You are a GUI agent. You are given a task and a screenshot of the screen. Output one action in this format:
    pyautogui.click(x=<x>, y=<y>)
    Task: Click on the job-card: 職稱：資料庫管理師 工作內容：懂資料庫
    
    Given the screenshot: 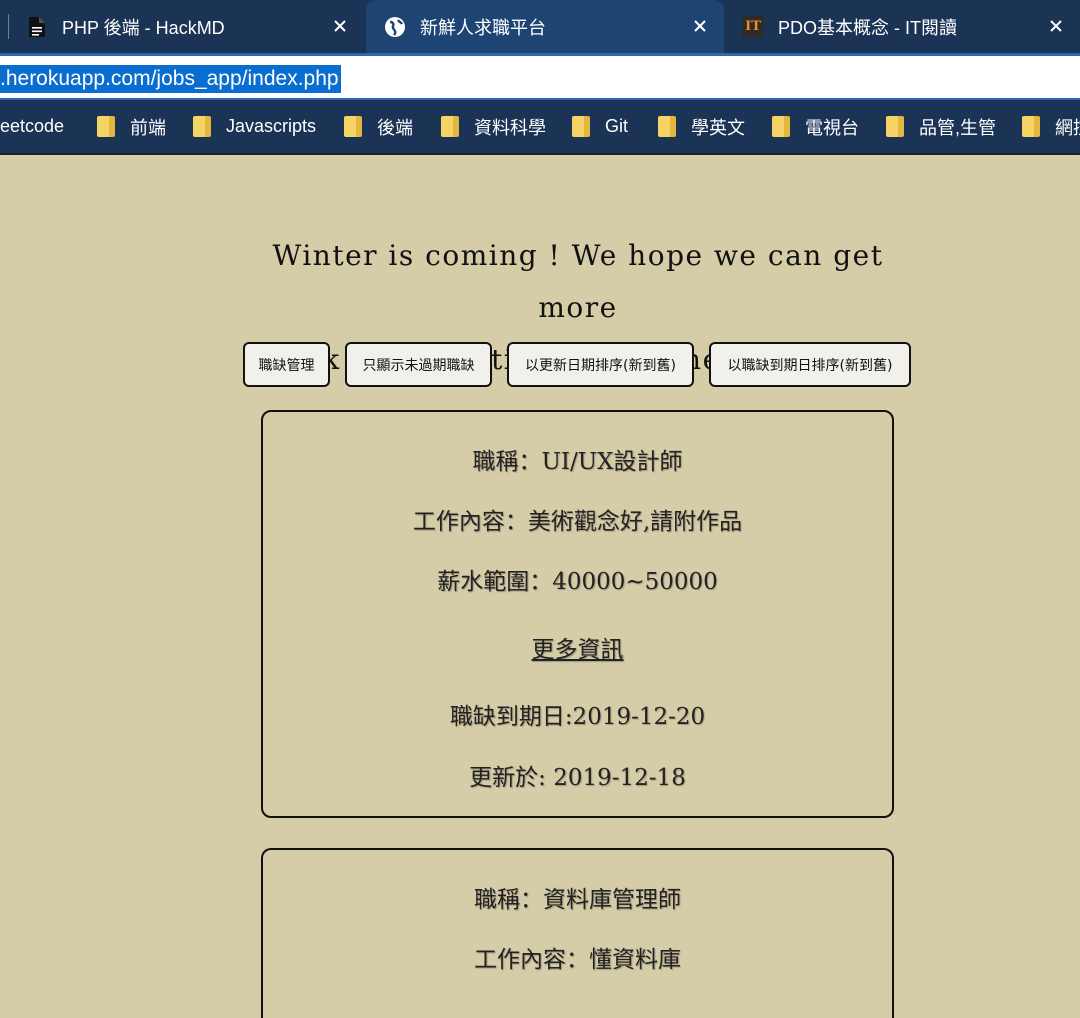 What is the action you would take?
    pyautogui.click(x=577, y=933)
    